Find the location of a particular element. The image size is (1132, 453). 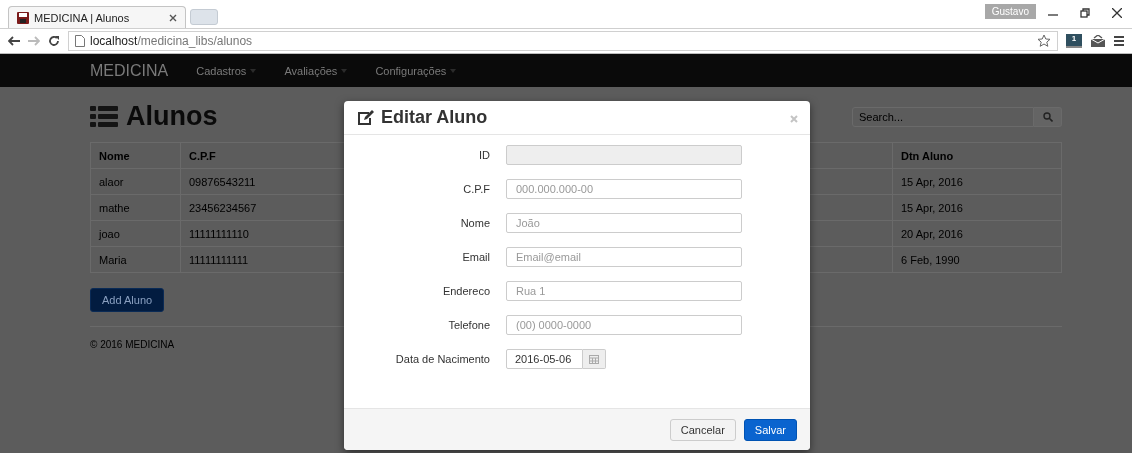

column-header: Dtn Aluno is located at coordinates (977, 155).